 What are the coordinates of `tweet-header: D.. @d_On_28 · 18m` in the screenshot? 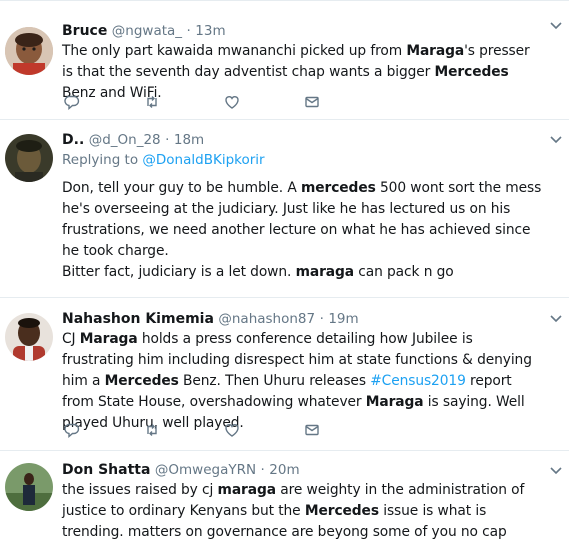 It's located at (302, 140).